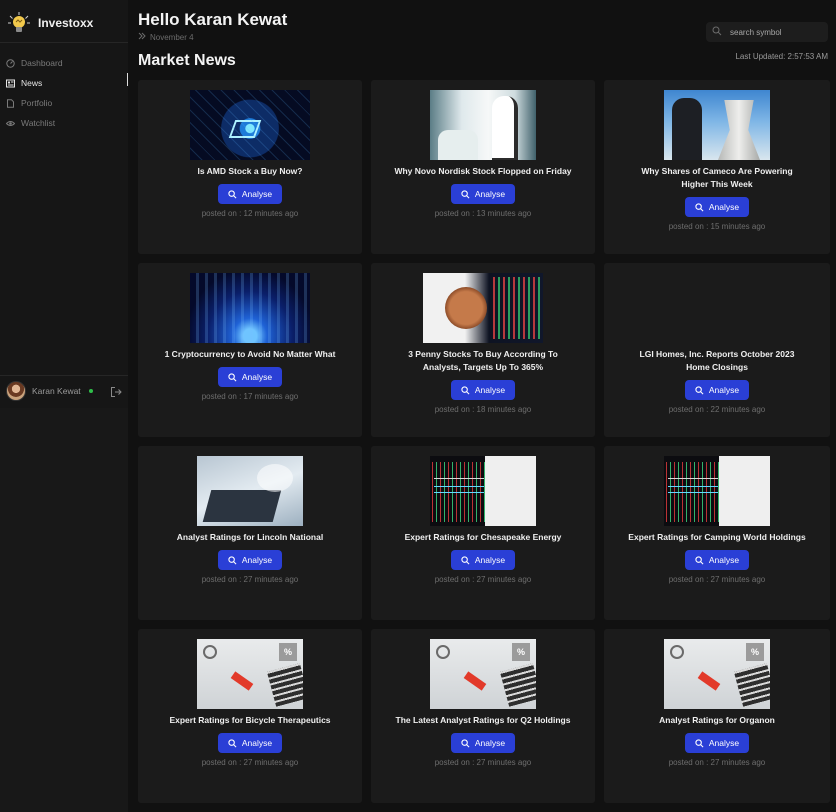 This screenshot has width=836, height=812. Describe the element at coordinates (250, 720) in the screenshot. I see `news-headline: Expert Ratings for Bicycle Therapeutics` at that location.